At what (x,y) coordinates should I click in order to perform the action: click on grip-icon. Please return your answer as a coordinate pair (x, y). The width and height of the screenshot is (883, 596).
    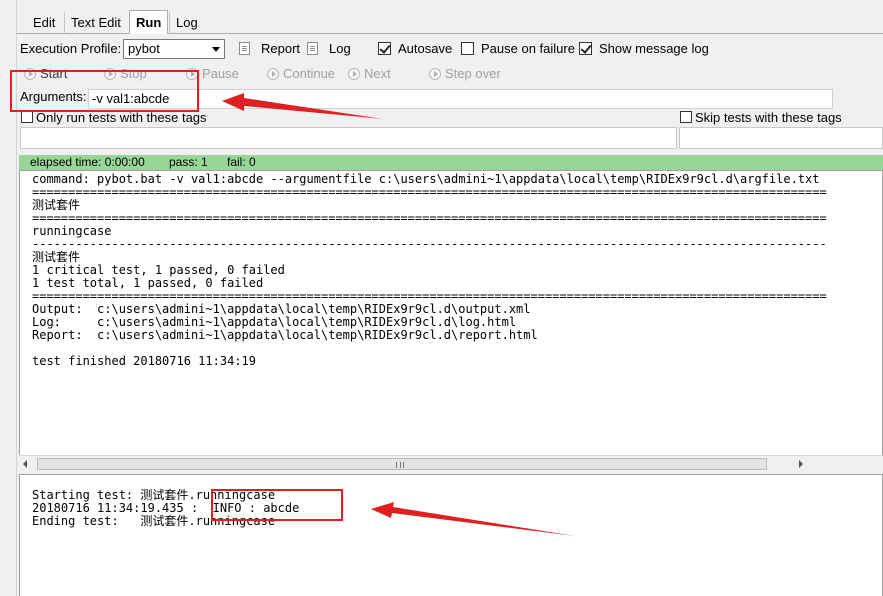
    Looking at the image, I should click on (400, 465).